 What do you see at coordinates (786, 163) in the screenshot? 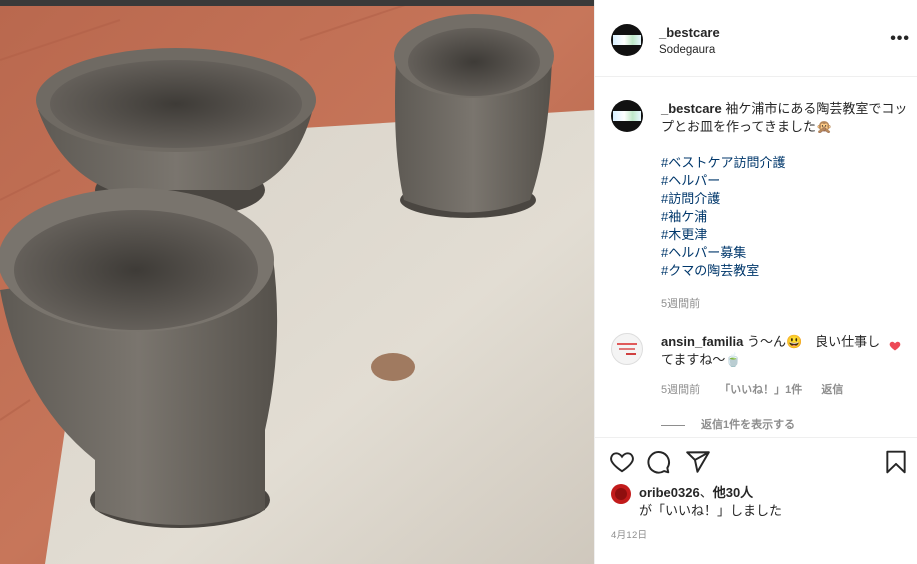
I see `hashtag-link: #ベストケア訪問介護` at bounding box center [786, 163].